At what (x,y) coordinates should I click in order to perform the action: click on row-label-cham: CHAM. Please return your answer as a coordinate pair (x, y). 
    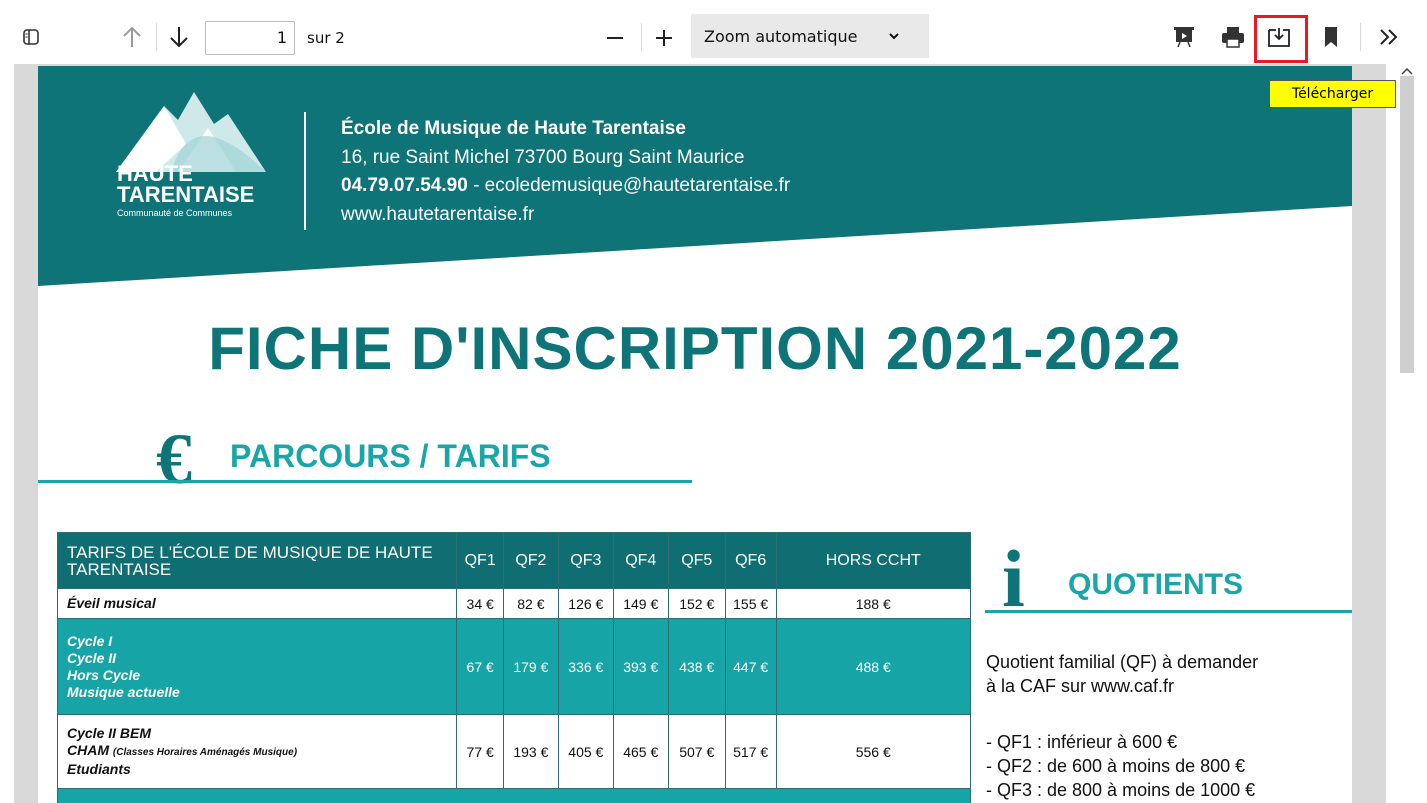
    Looking at the image, I should click on (88, 750).